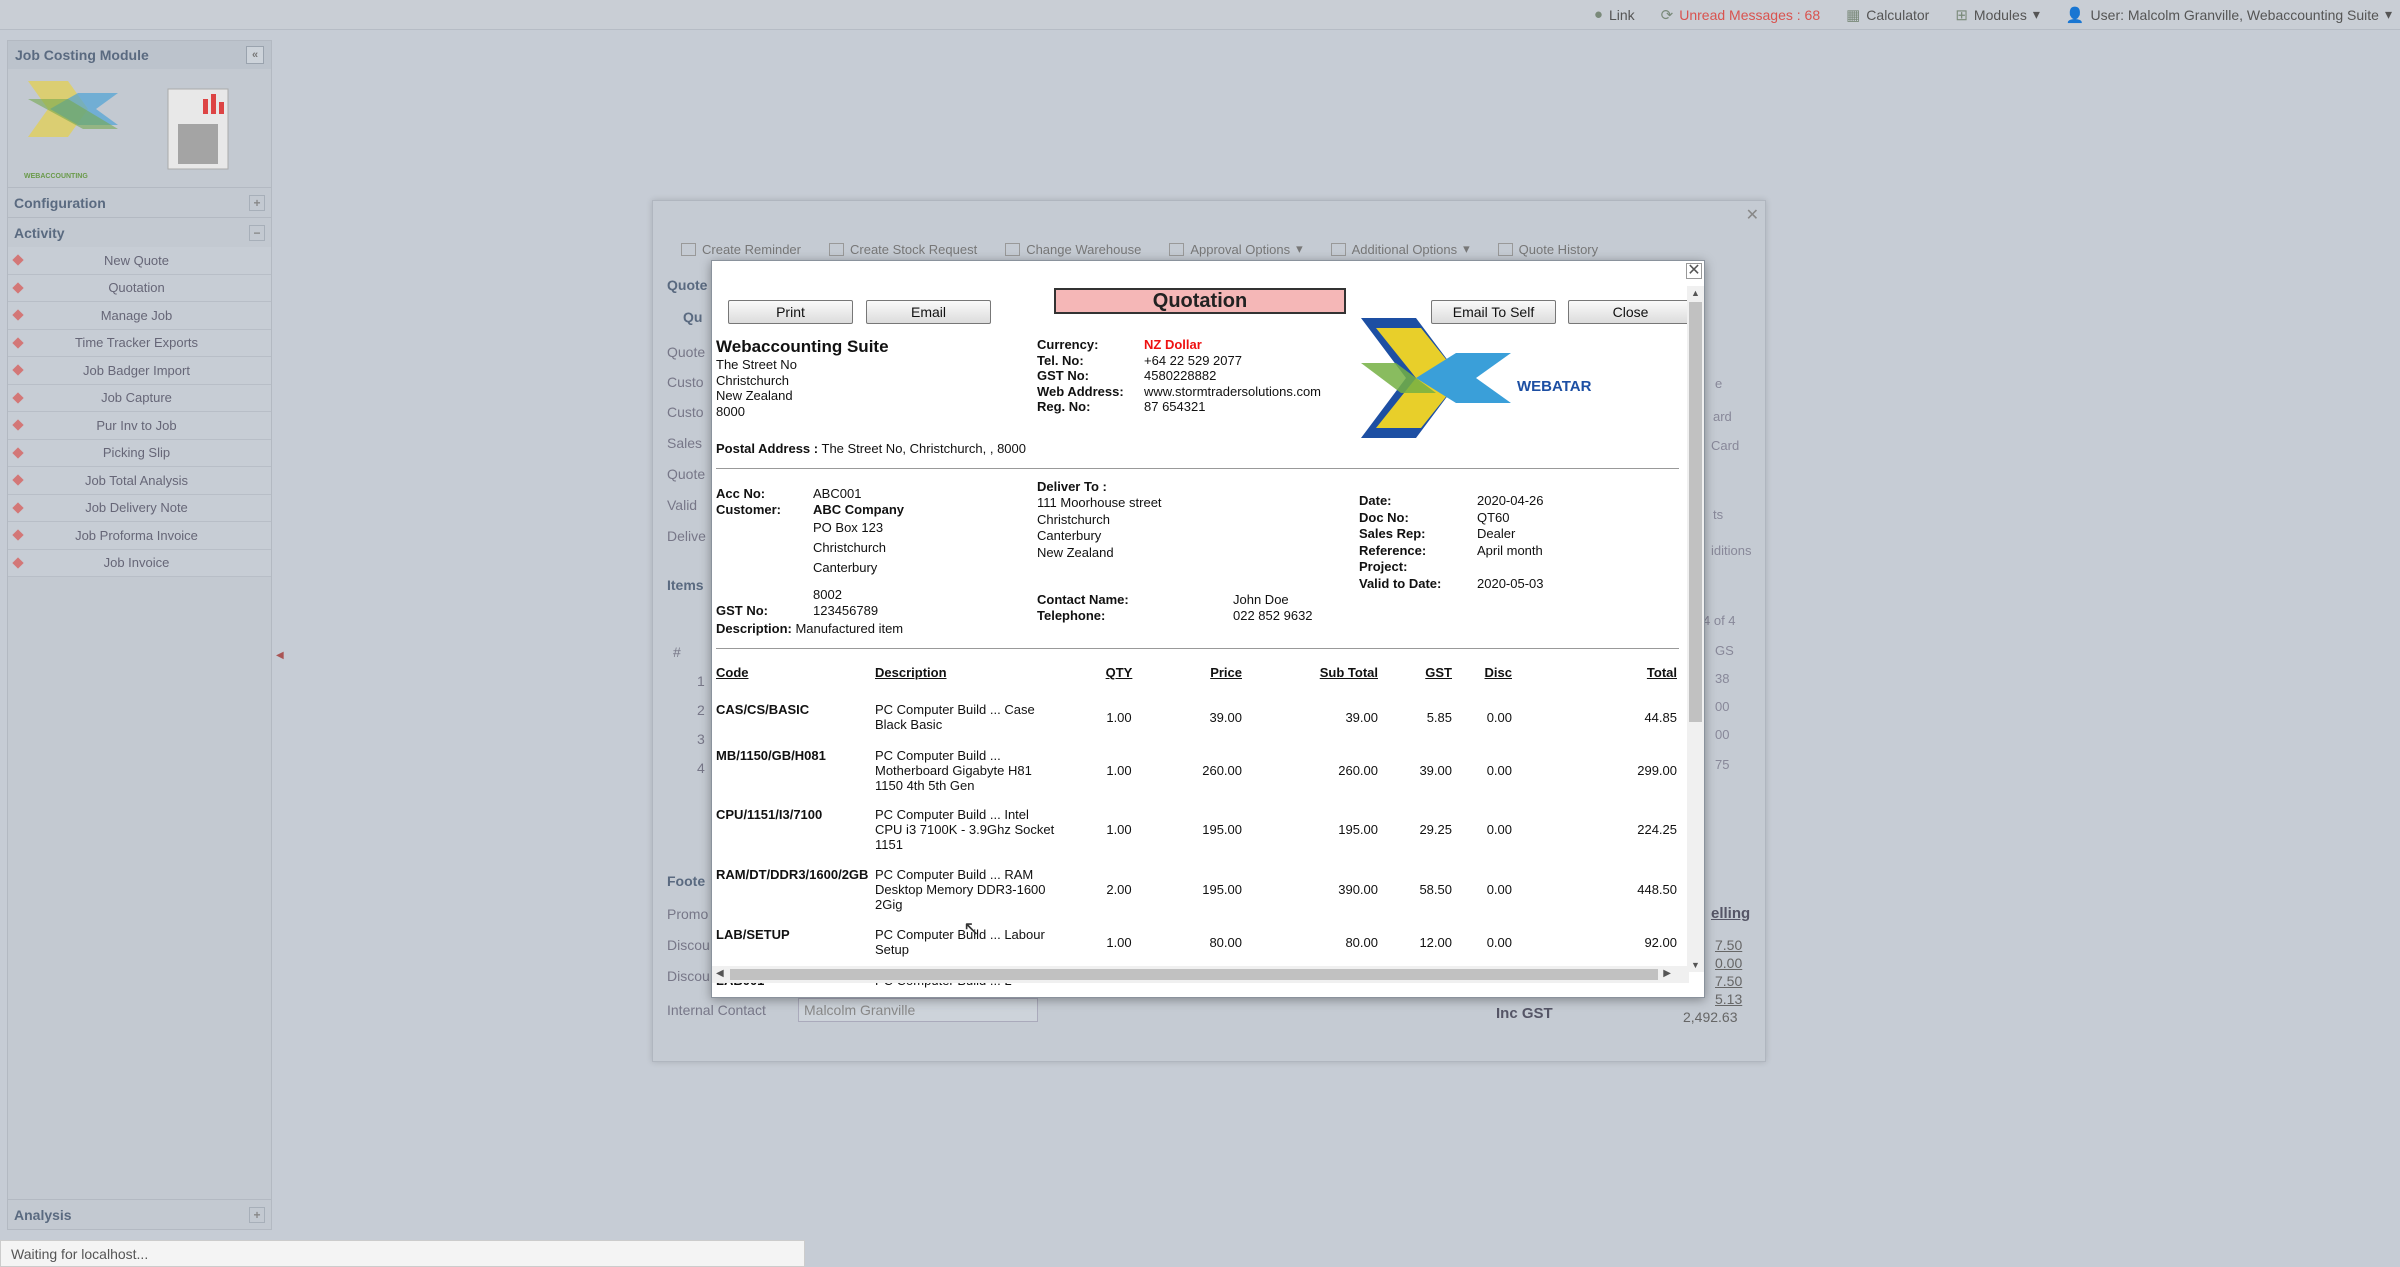 The width and height of the screenshot is (2400, 1267). Describe the element at coordinates (280, 655) in the screenshot. I see `panel-splitter-handle: ◀` at that location.